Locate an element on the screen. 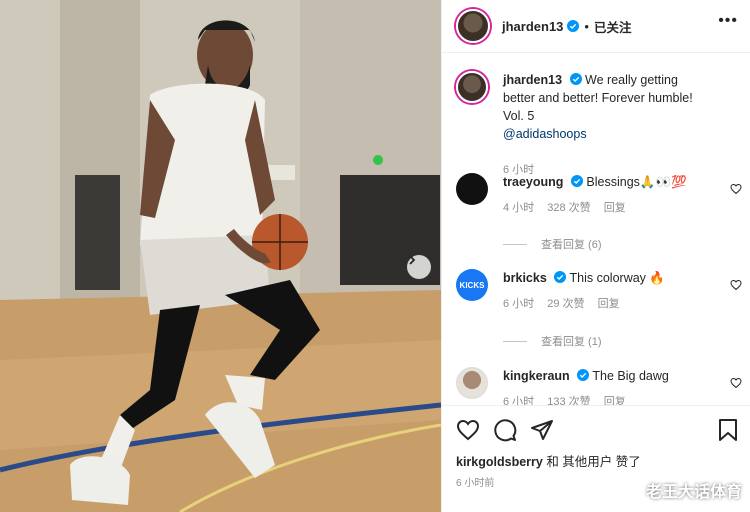 The width and height of the screenshot is (750, 512). comment-meta: 6 小时 29 次赞 回复 is located at coordinates (605, 304).